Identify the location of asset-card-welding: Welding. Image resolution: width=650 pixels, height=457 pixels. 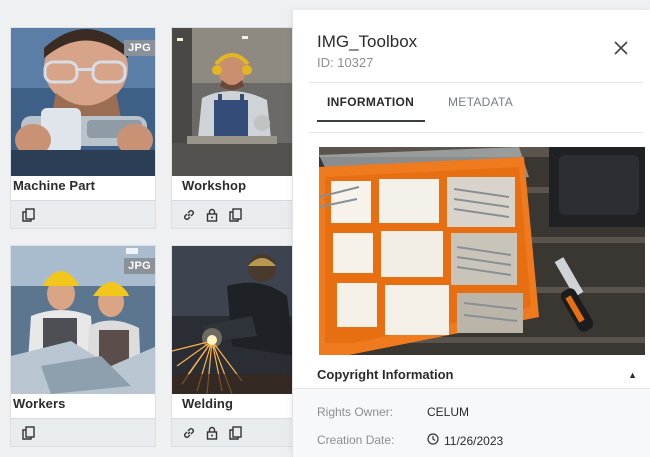
(232, 346).